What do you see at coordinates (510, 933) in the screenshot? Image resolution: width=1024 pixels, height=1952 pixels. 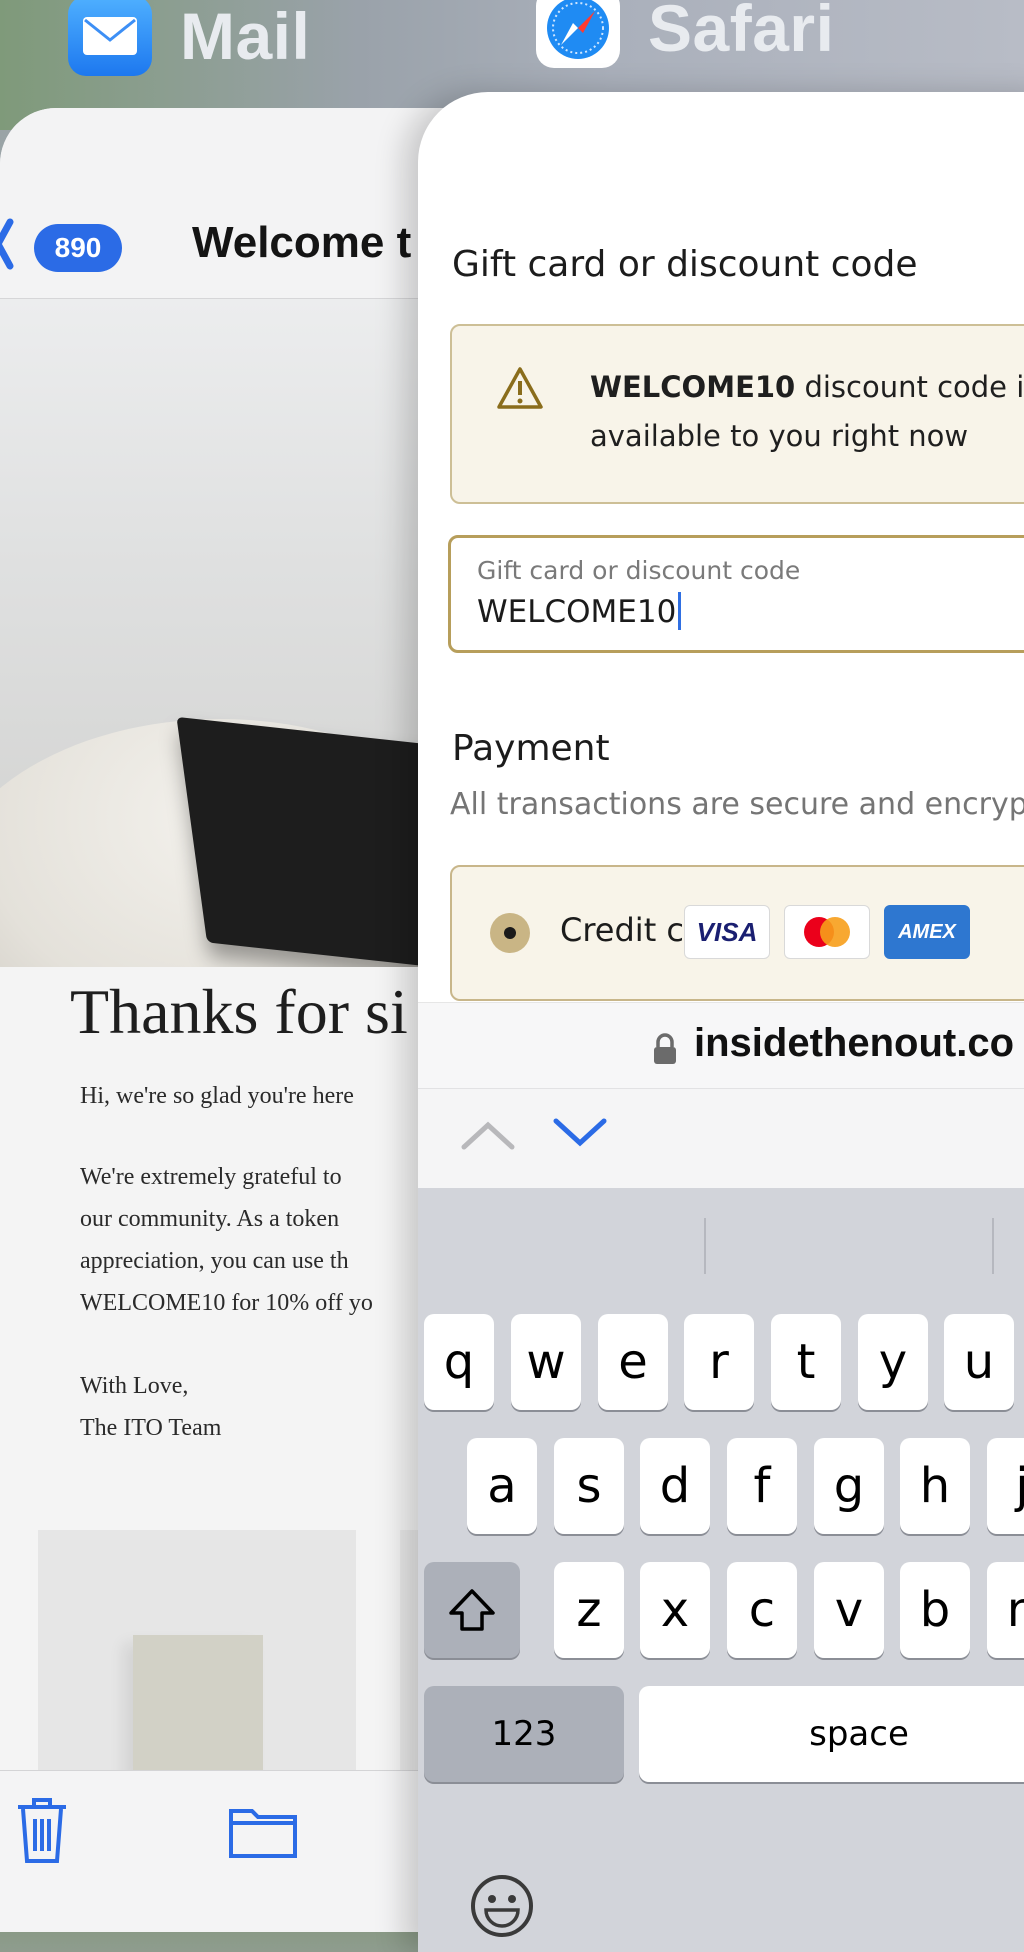 I see `credit-card-radio` at bounding box center [510, 933].